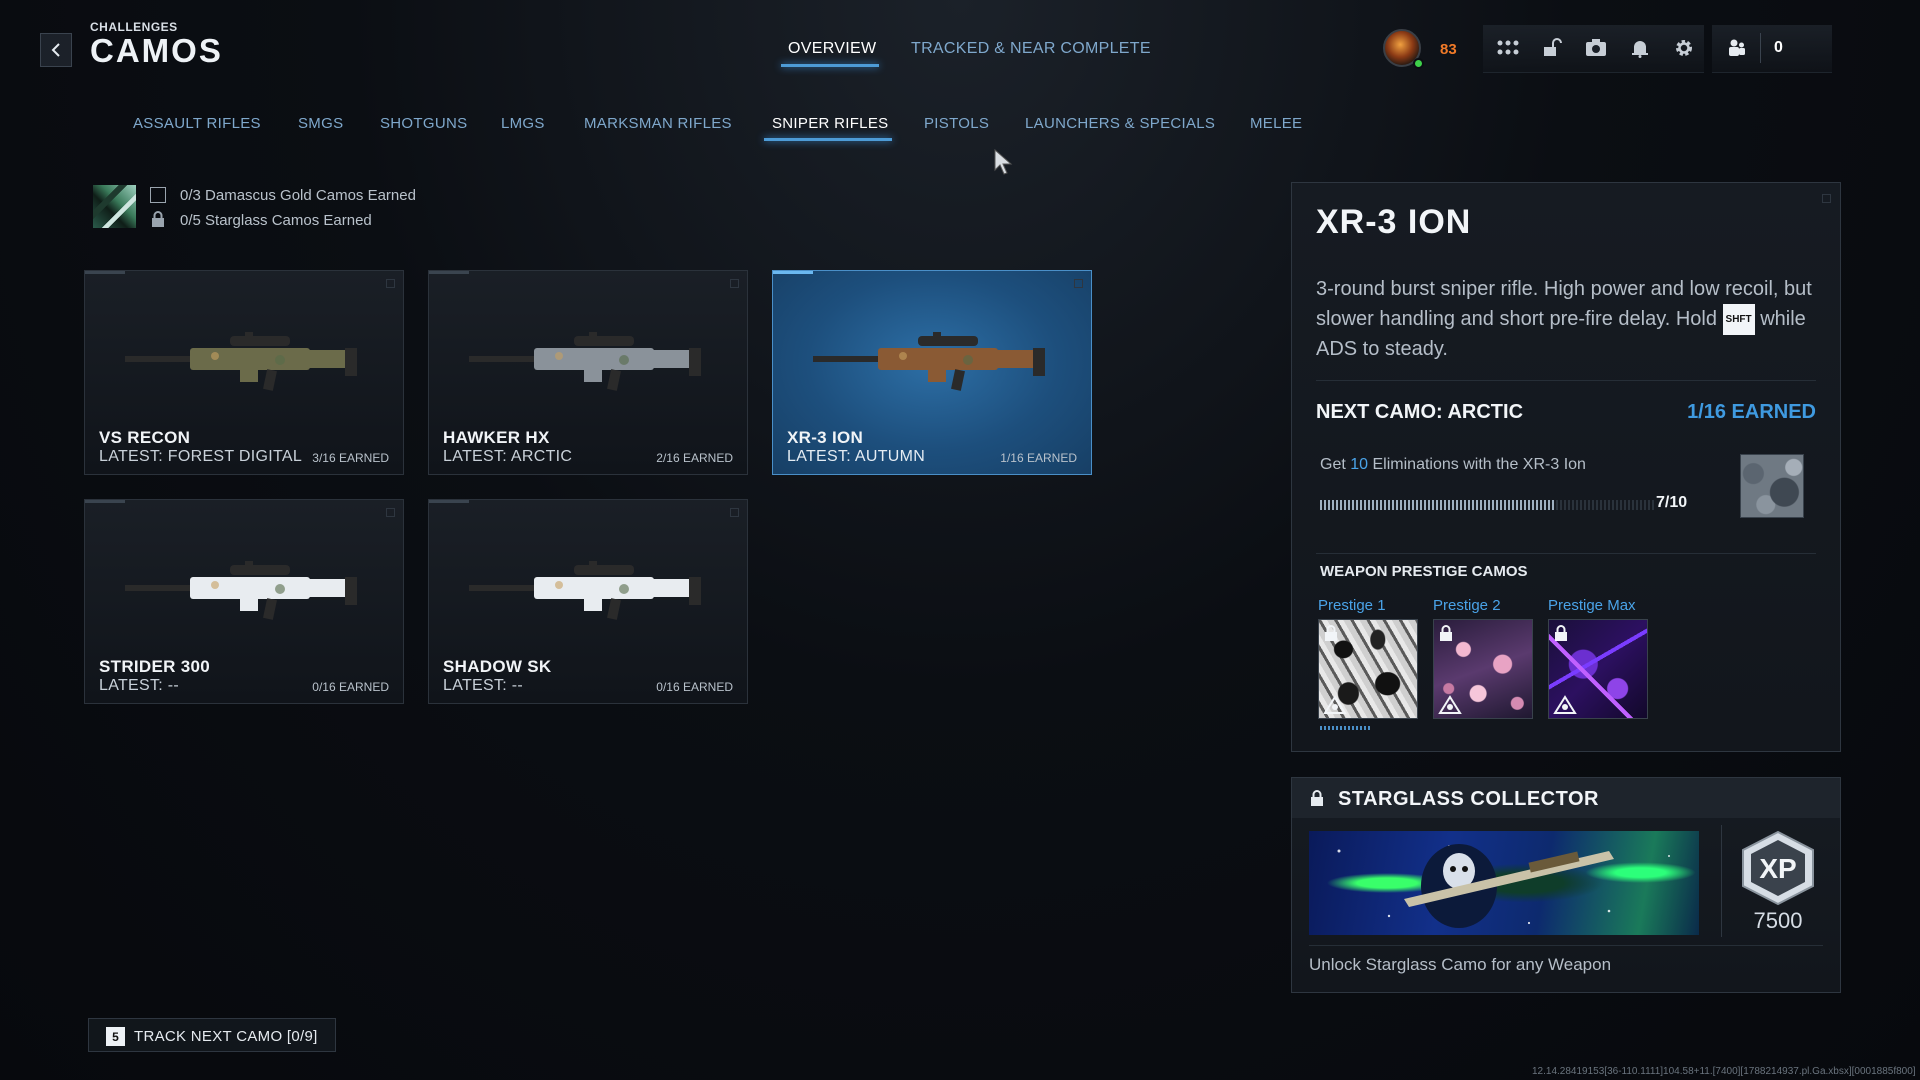 Image resolution: width=1920 pixels, height=1080 pixels. I want to click on prestige-1-label: Prestige 1, so click(1352, 605).